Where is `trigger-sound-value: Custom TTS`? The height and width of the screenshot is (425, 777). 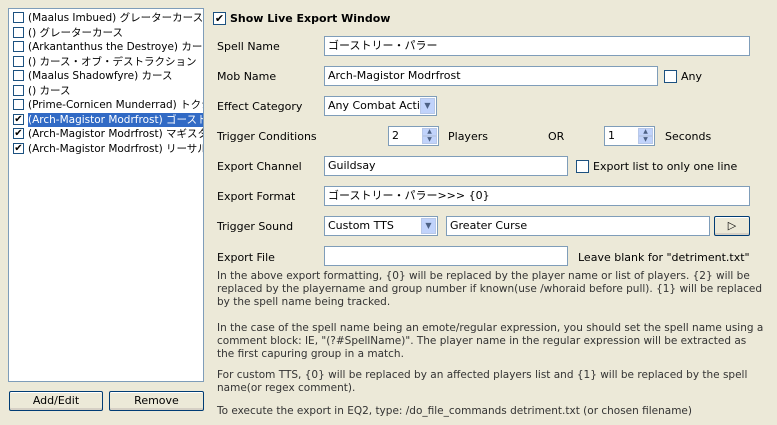
trigger-sound-value: Custom TTS is located at coordinates (361, 225).